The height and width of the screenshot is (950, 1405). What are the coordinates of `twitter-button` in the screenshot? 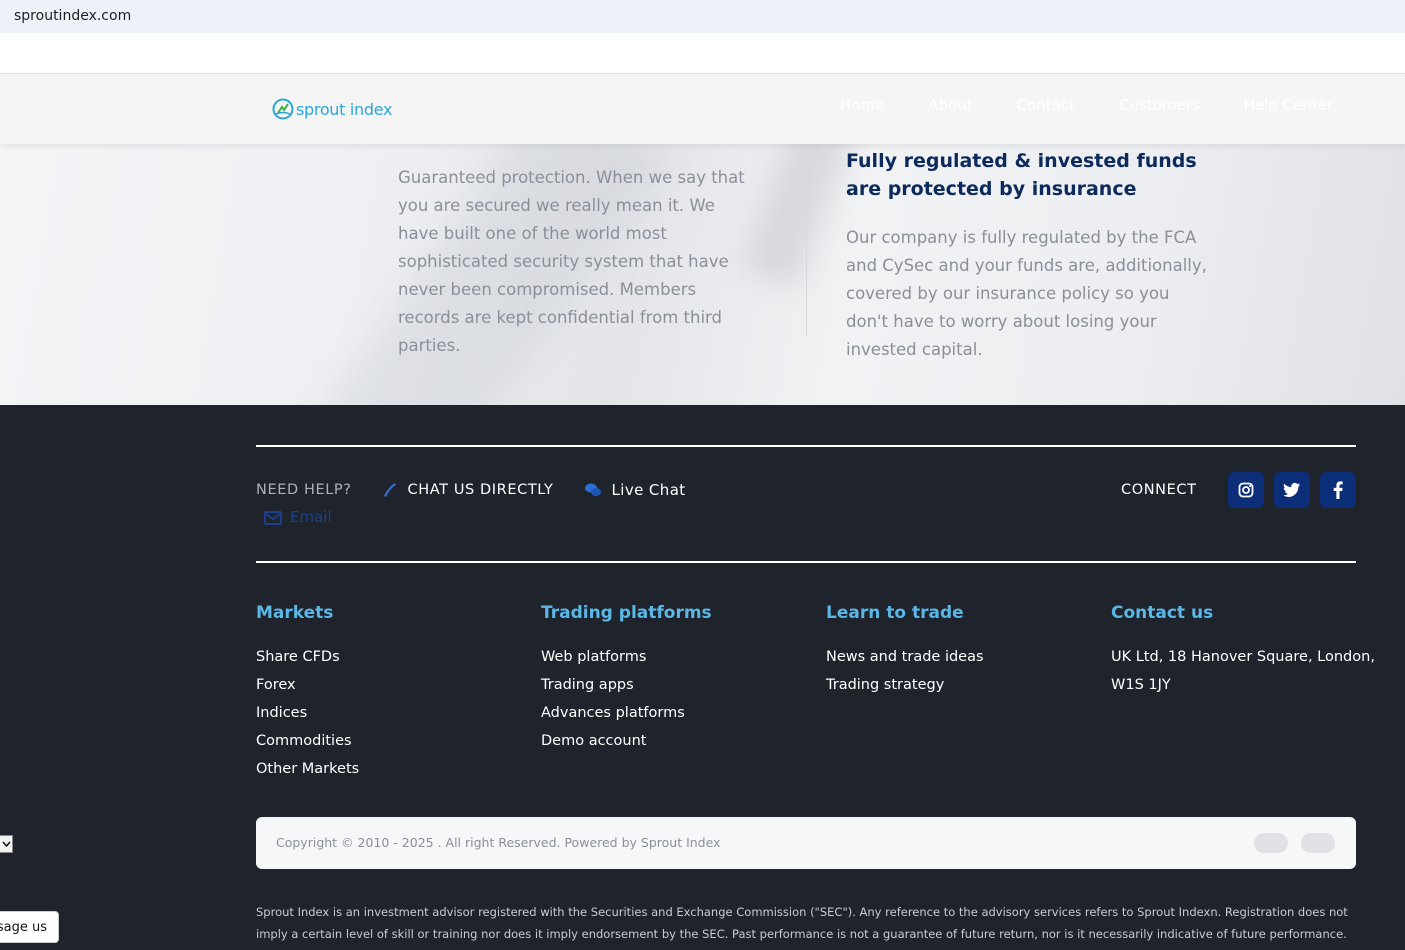 It's located at (1292, 490).